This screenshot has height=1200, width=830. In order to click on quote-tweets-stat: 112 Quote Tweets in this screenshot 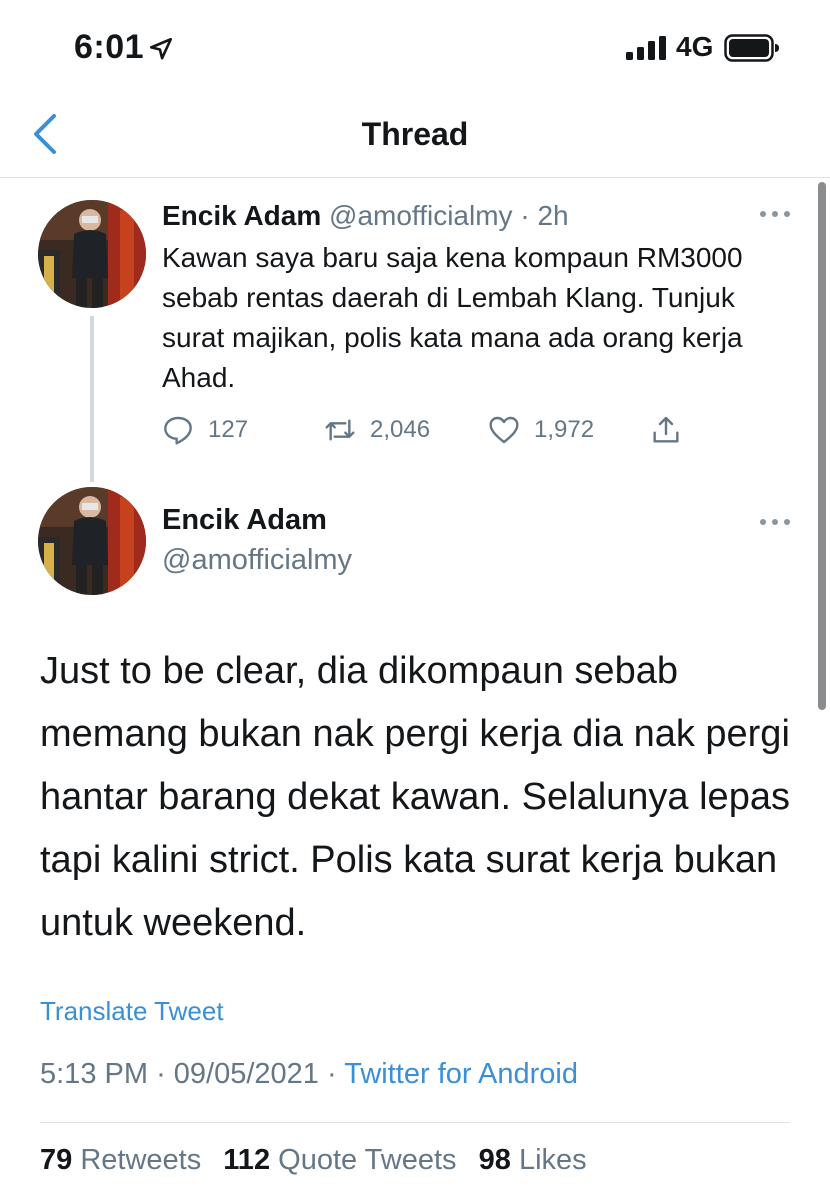, I will do `click(343, 1160)`.